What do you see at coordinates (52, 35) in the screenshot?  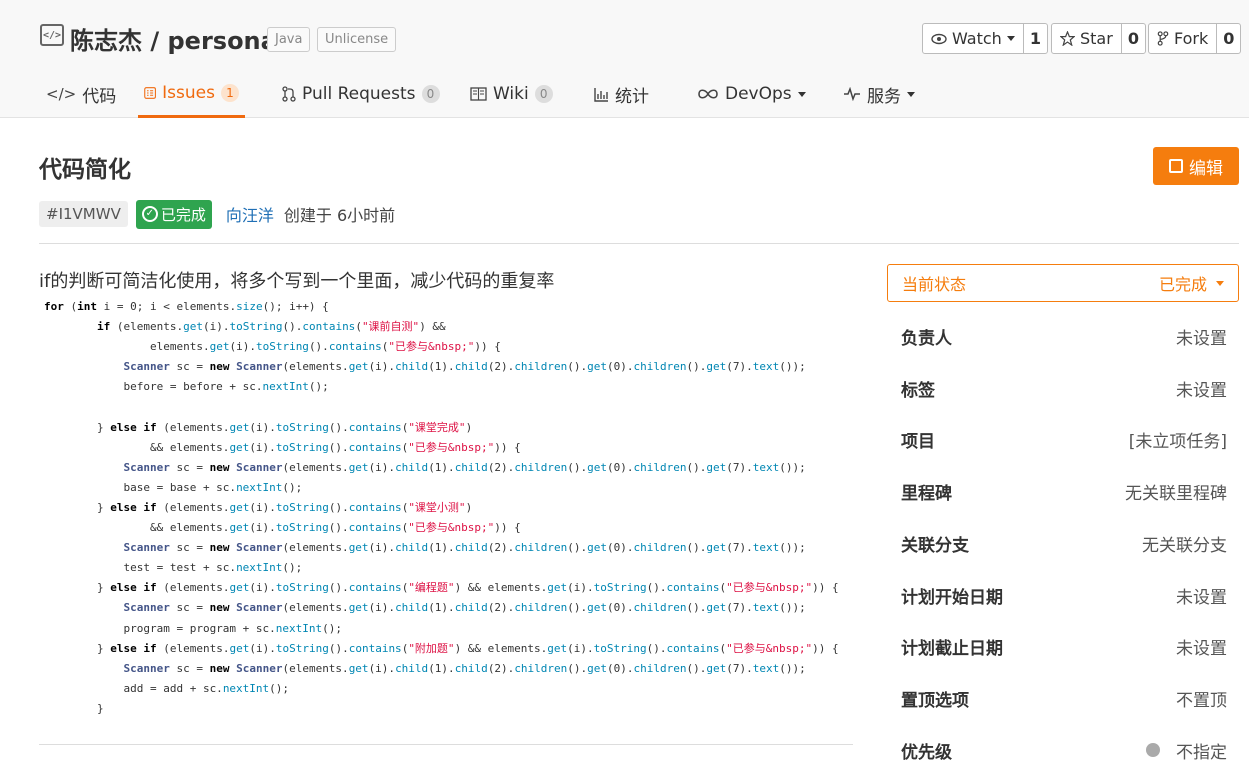 I see `repo-code-icon: </>` at bounding box center [52, 35].